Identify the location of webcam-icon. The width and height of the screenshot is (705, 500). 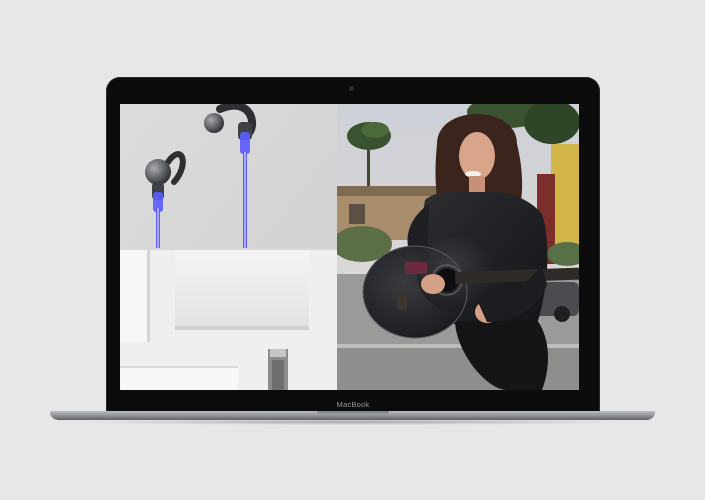
(351, 88).